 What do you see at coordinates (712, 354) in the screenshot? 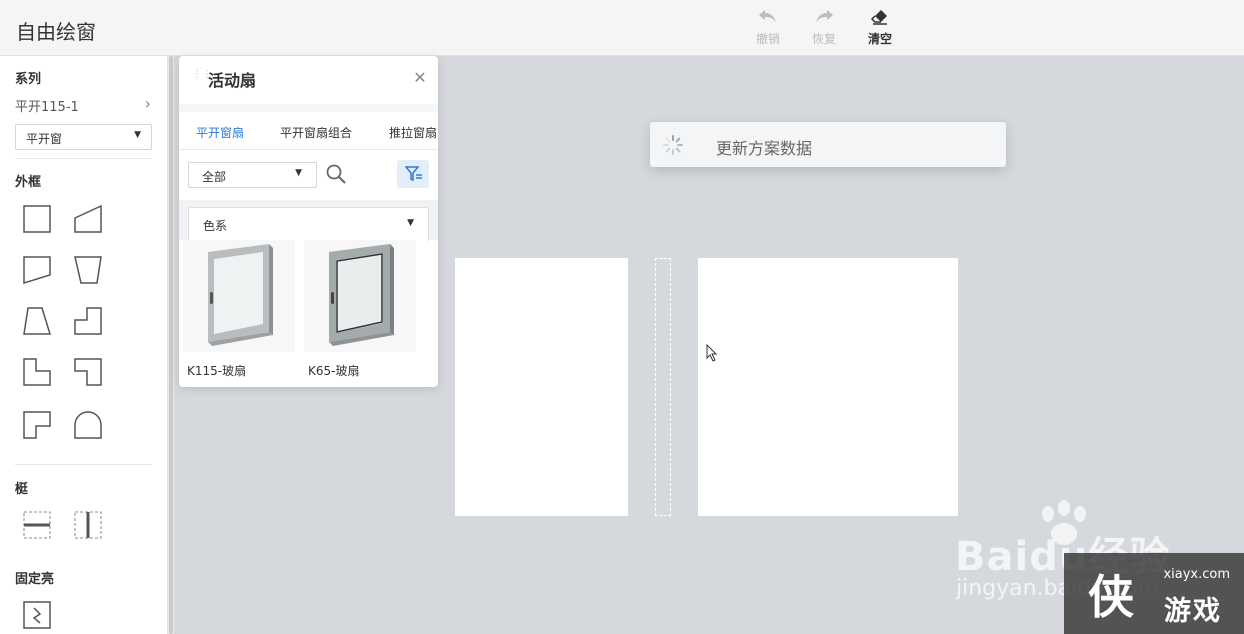
I see `mouse-cursor-icon` at bounding box center [712, 354].